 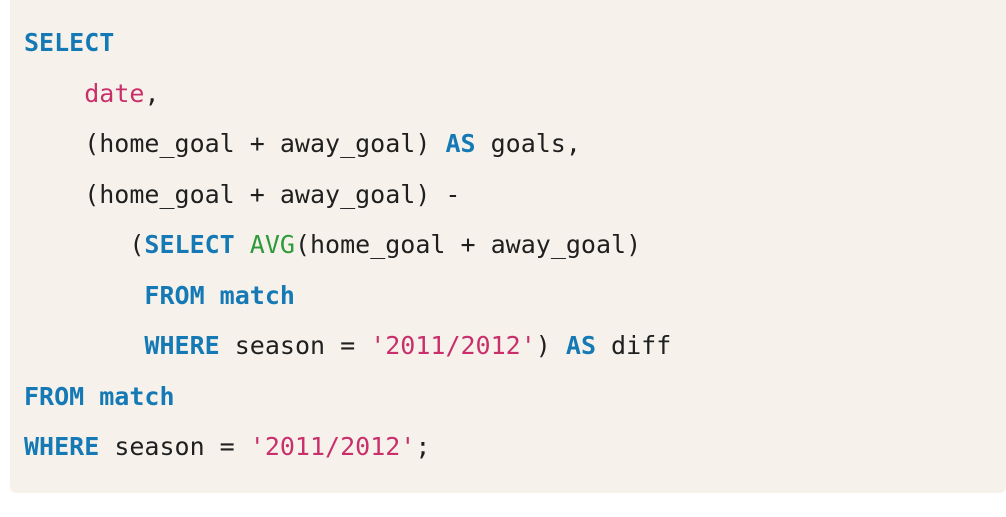 What do you see at coordinates (272, 244) in the screenshot?
I see `code-token: AVG` at bounding box center [272, 244].